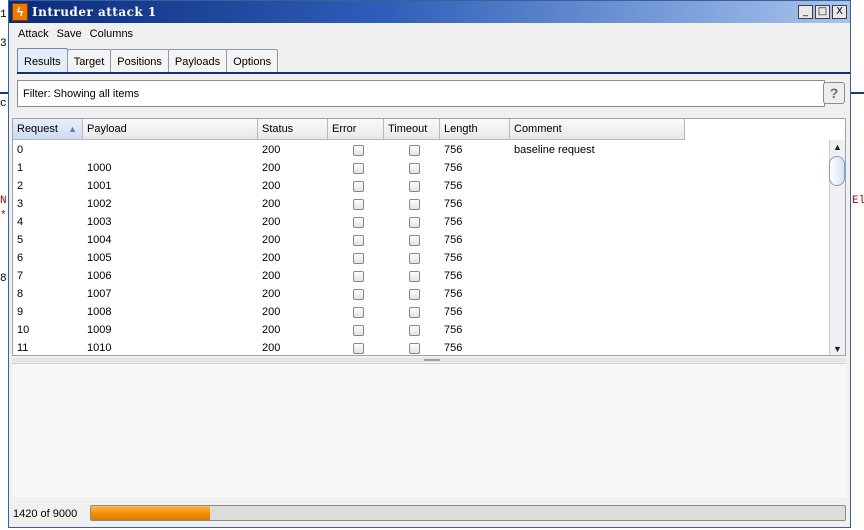 This screenshot has width=864, height=530. I want to click on pane-splitter, so click(429, 360).